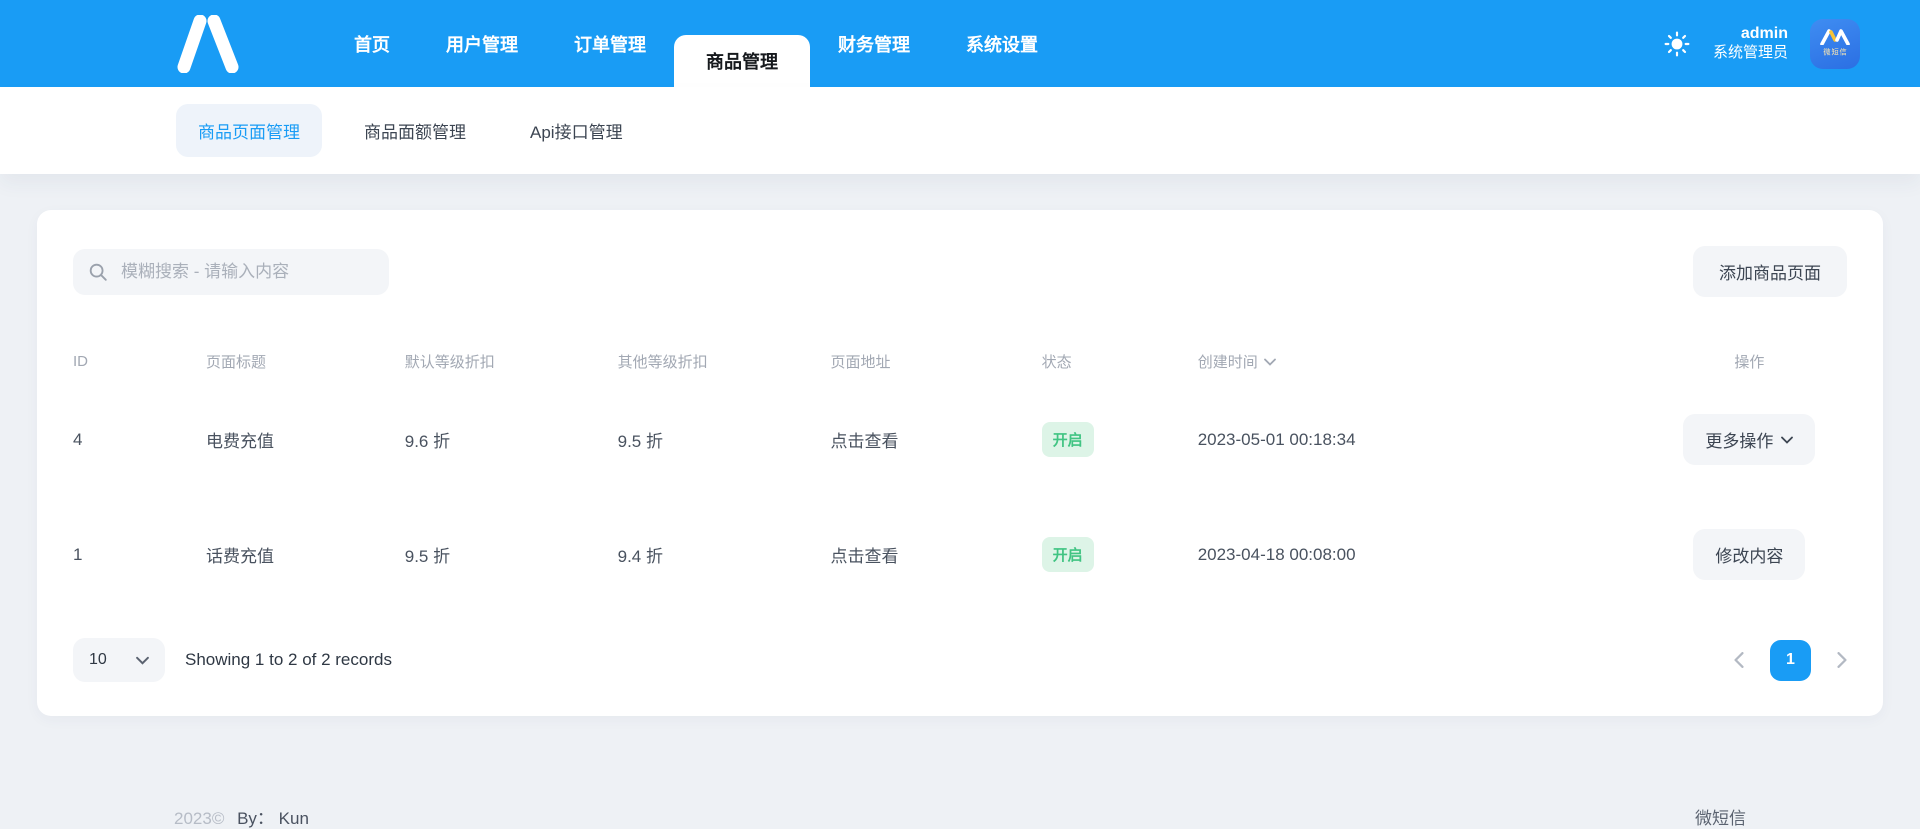 The height and width of the screenshot is (829, 1920). I want to click on secondary-nav: 商品页面管理 商品面额管理 Api接口管理, so click(960, 130).